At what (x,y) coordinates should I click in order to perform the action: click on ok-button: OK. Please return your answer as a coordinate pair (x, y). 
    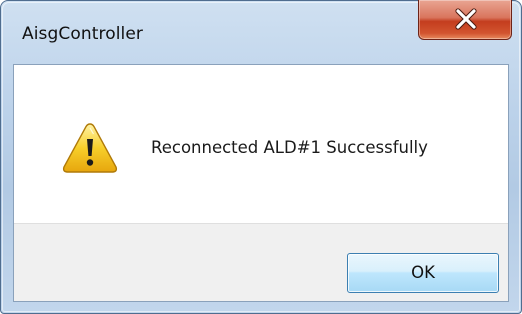
    Looking at the image, I should click on (423, 273).